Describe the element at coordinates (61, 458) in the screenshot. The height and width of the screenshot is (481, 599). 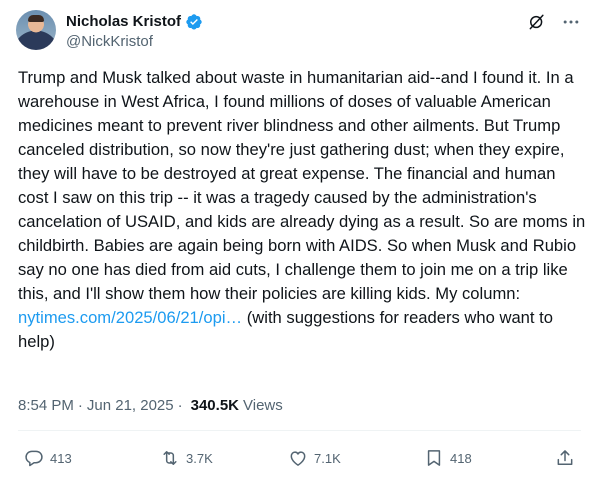
I see `reply-count: 413` at that location.